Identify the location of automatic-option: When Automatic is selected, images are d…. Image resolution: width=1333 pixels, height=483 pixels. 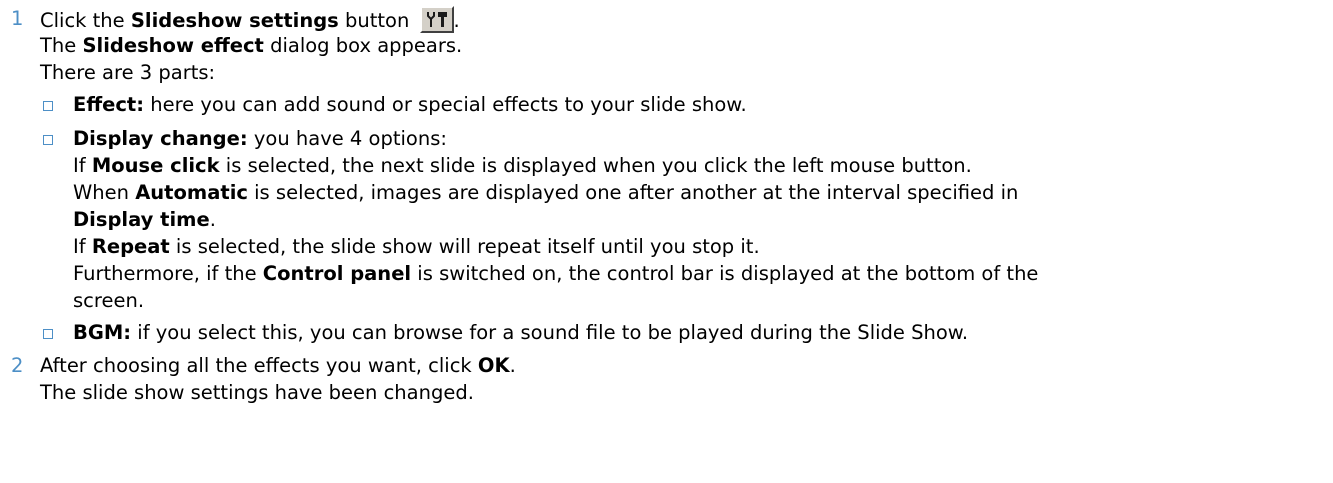
(545, 193).